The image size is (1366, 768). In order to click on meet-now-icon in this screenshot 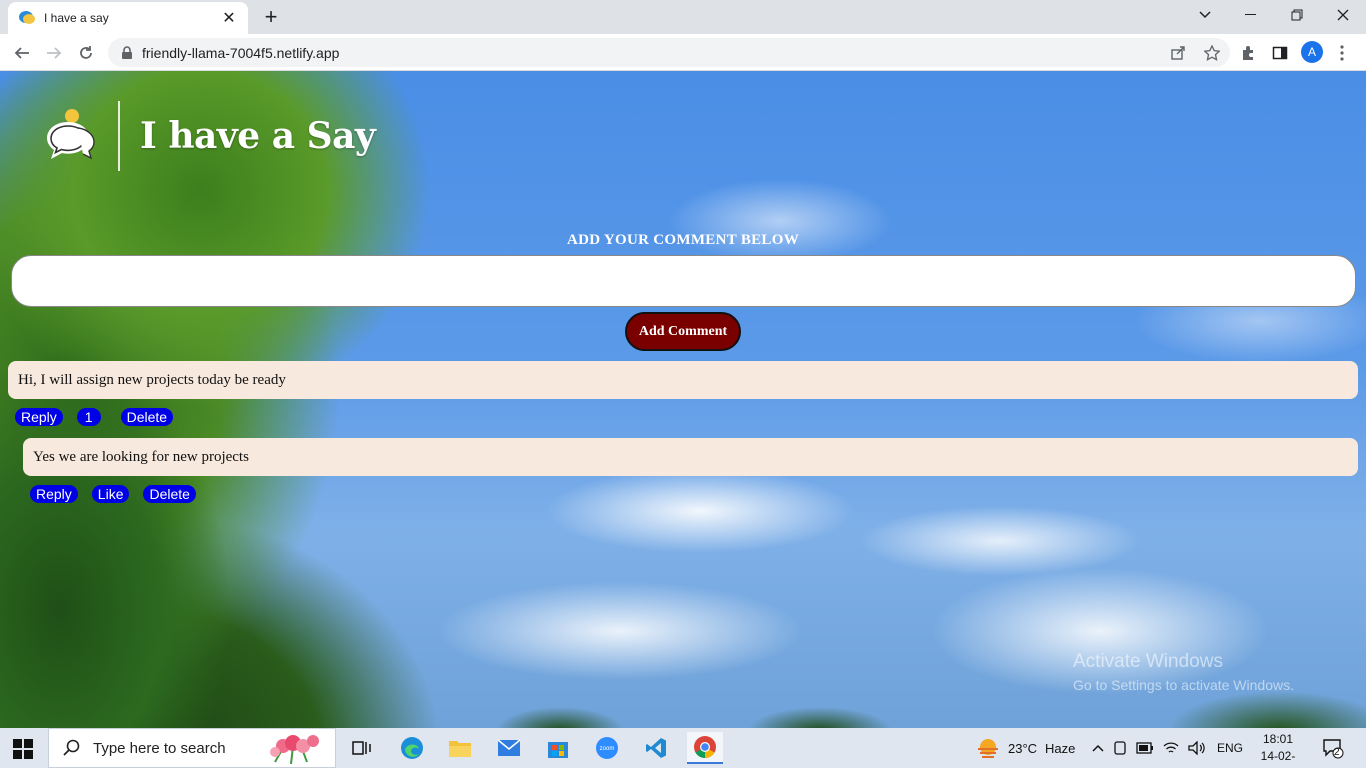, I will do `click(1120, 748)`.